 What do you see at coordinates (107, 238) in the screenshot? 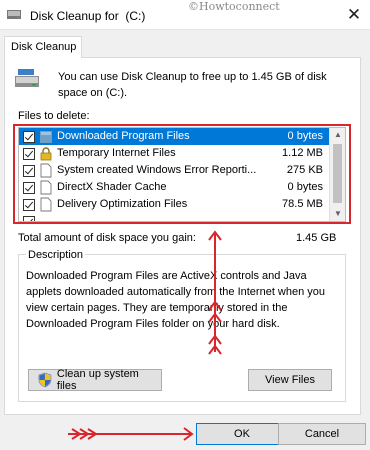
I see `total-space-label: Total amount of disk space you gain:` at bounding box center [107, 238].